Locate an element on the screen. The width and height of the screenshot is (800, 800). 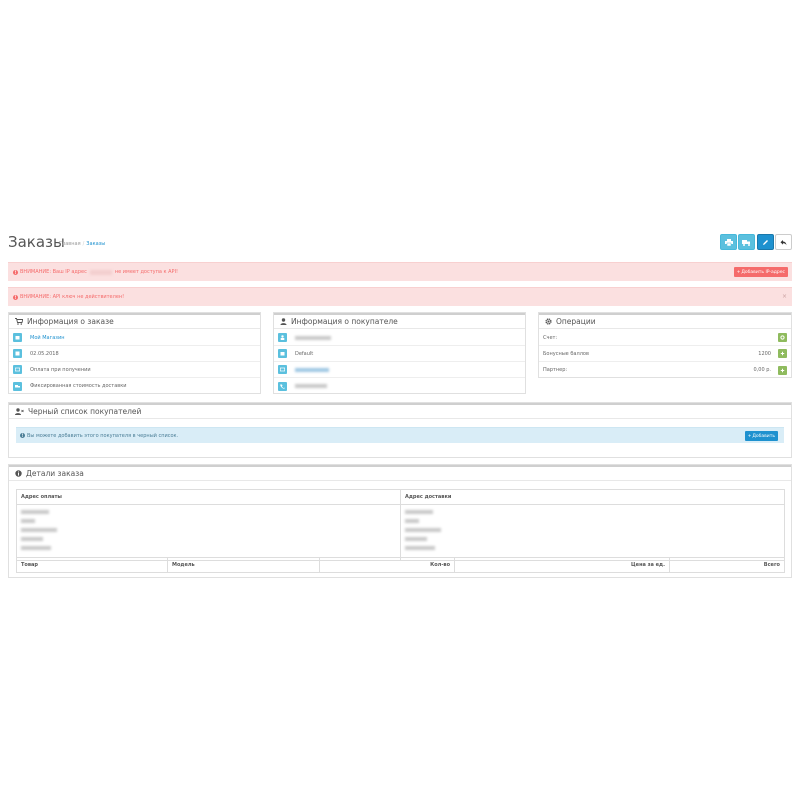
customer-email-redacted is located at coordinates (312, 369).